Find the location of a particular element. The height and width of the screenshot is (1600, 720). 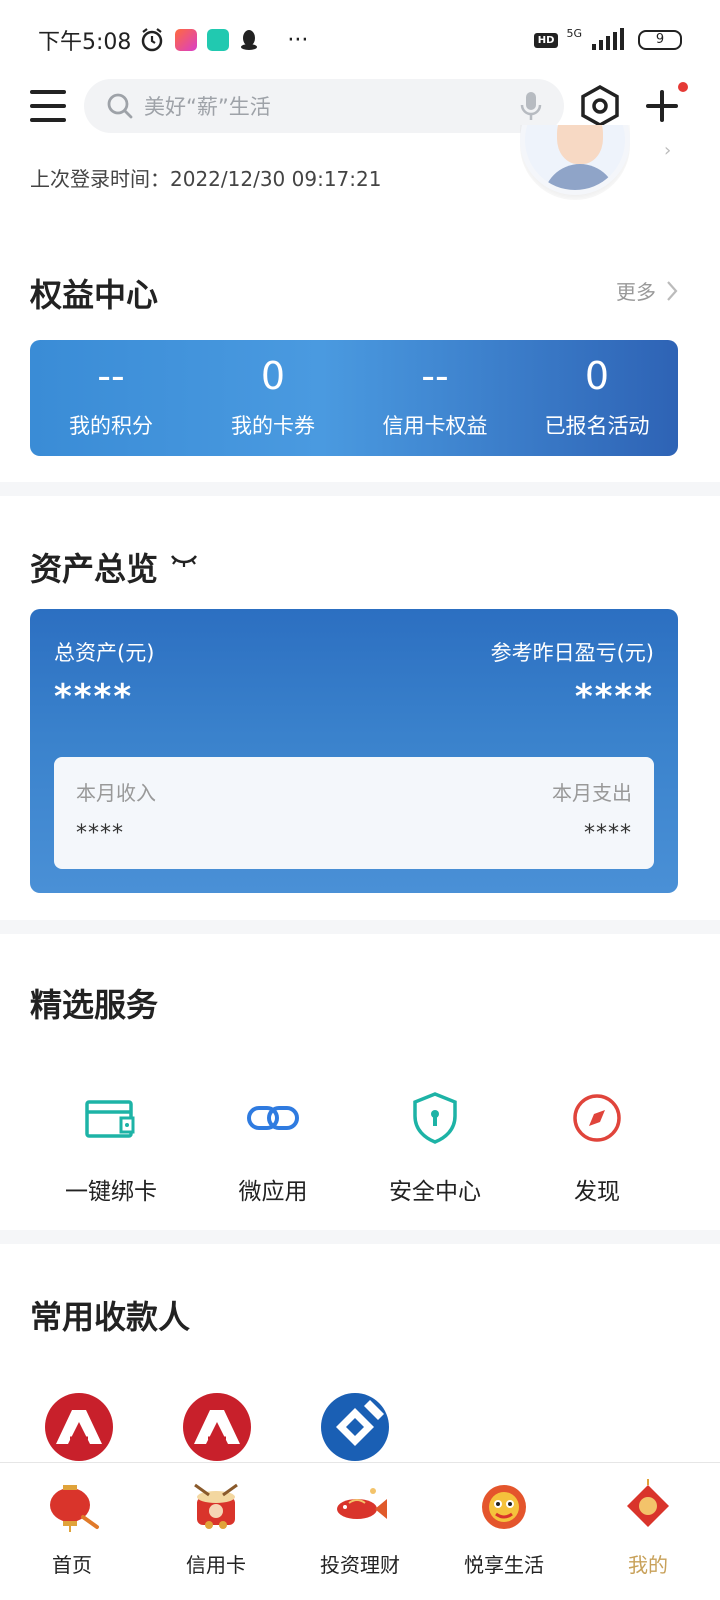

microphone-icon is located at coordinates (531, 106).